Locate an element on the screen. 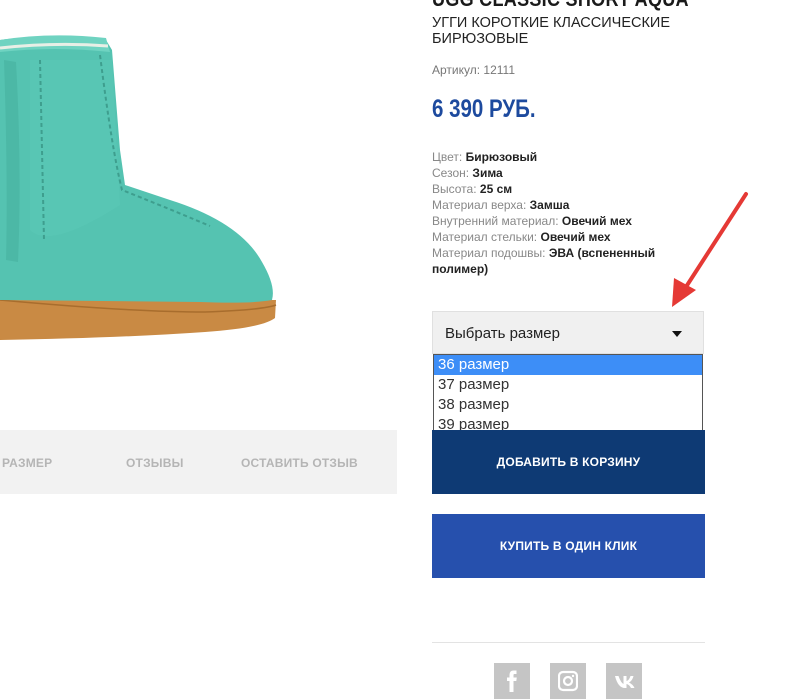 The width and height of the screenshot is (807, 699). size-option-37: 37 размер is located at coordinates (568, 385).